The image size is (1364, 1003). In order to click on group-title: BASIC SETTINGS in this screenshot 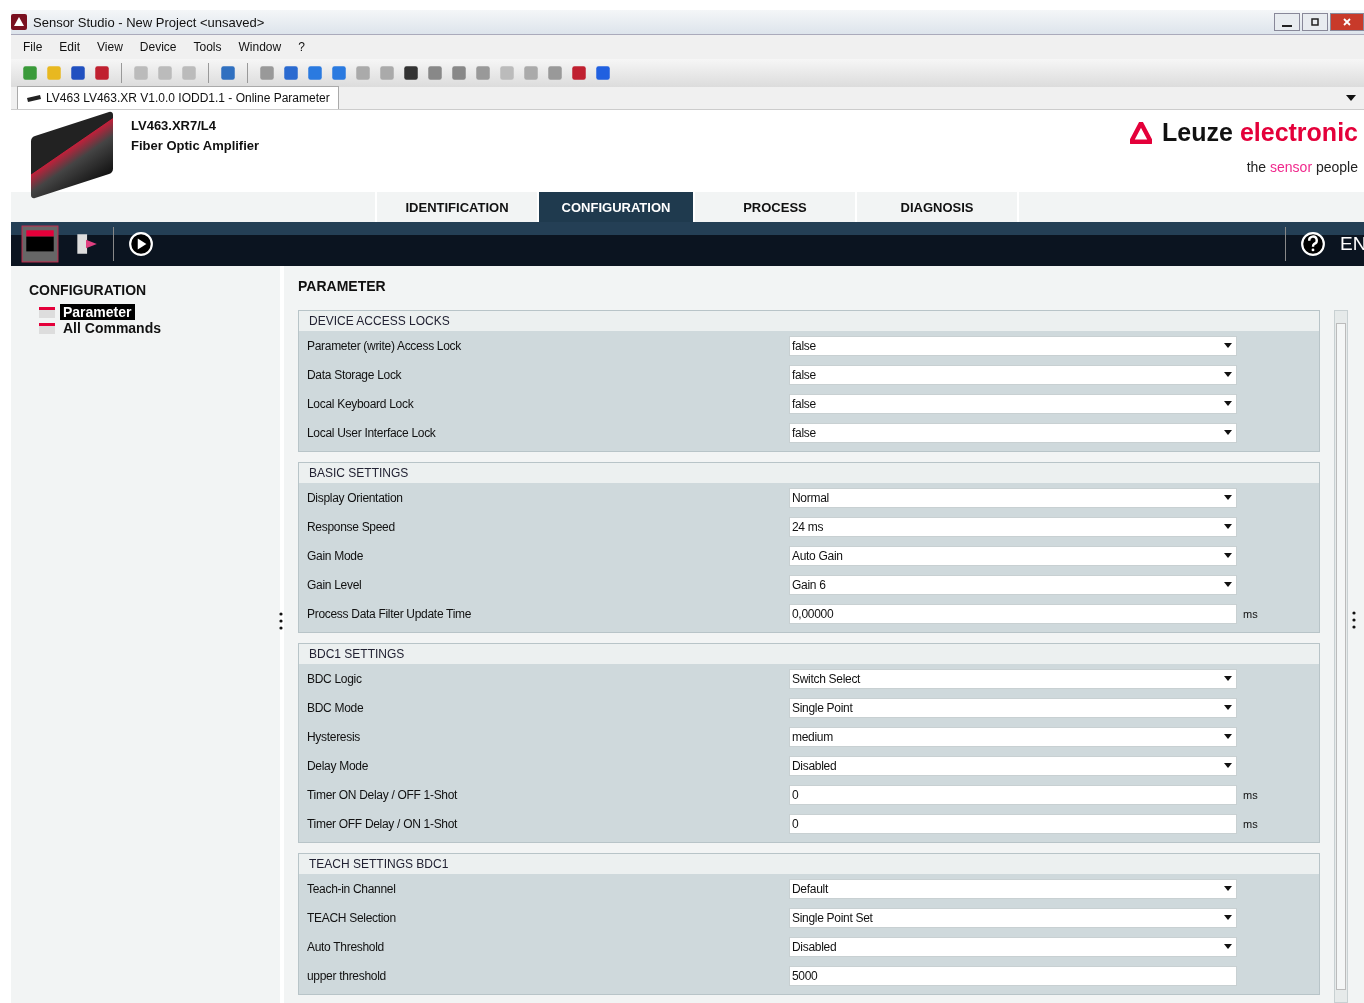, I will do `click(359, 473)`.